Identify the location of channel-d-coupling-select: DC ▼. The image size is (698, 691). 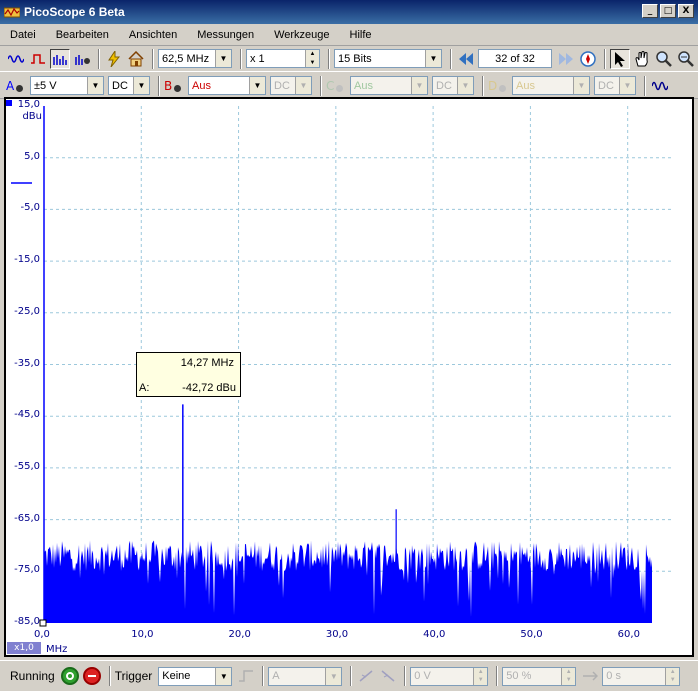
(615, 85).